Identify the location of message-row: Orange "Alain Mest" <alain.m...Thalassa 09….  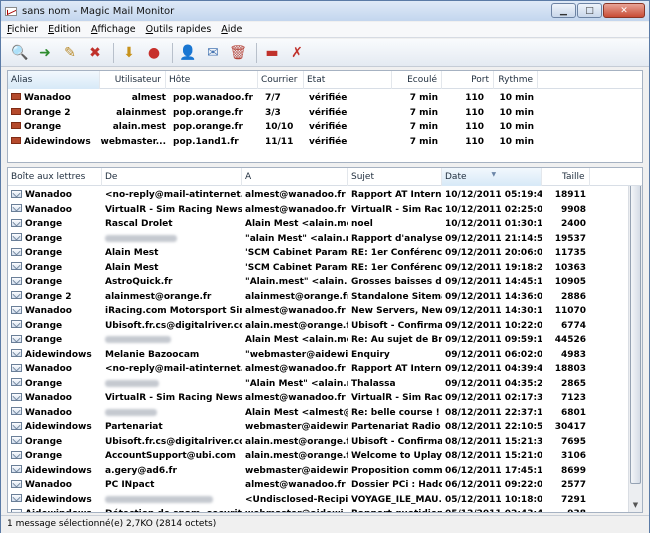
(325, 384).